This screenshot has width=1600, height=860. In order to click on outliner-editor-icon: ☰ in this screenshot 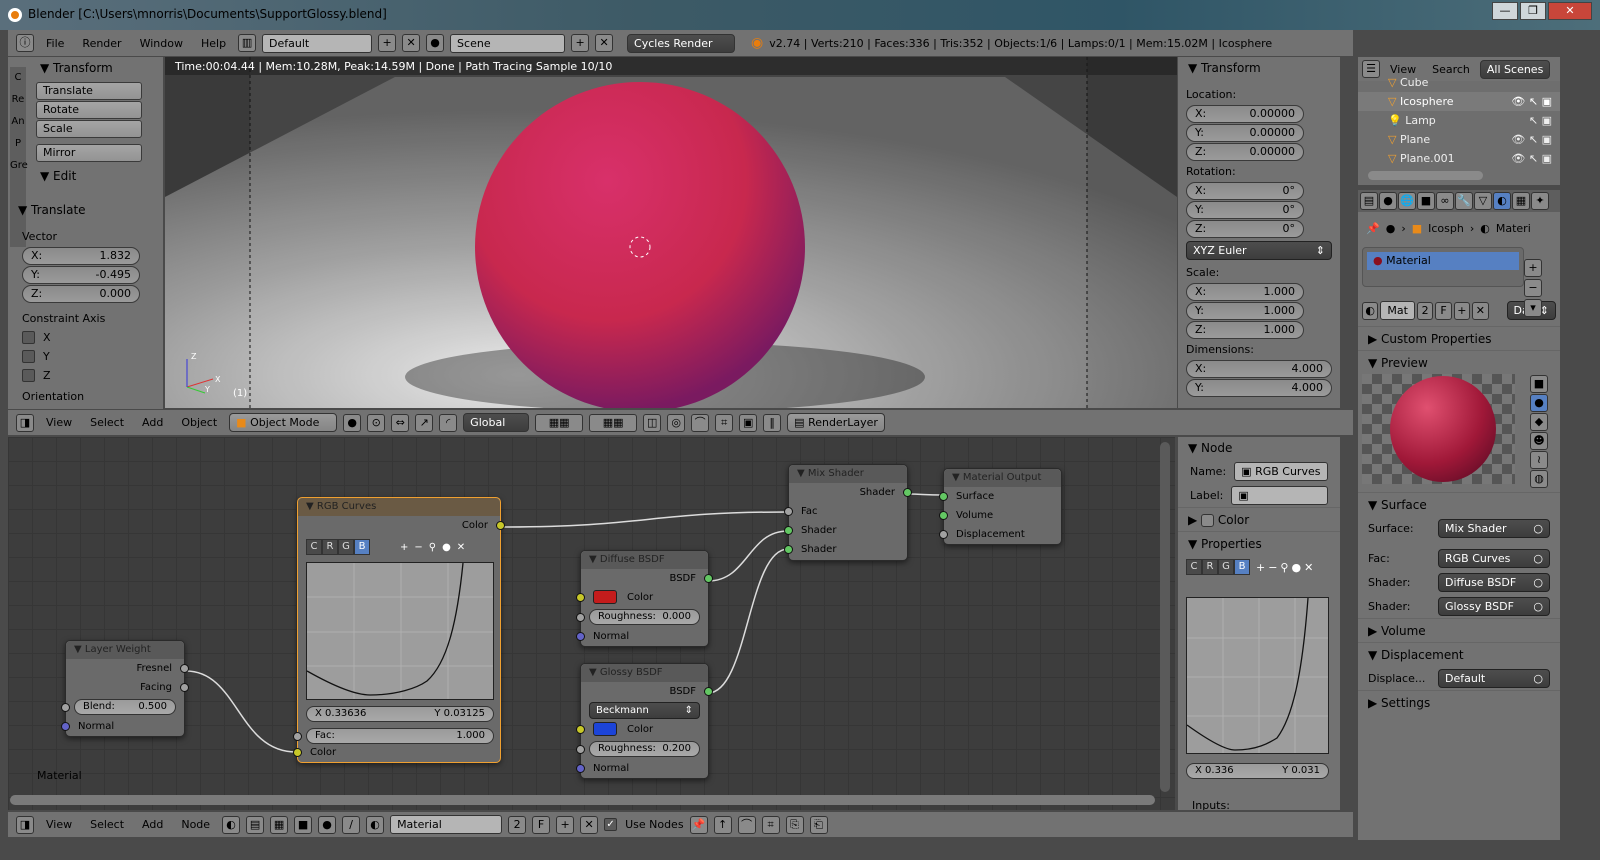, I will do `click(1371, 69)`.